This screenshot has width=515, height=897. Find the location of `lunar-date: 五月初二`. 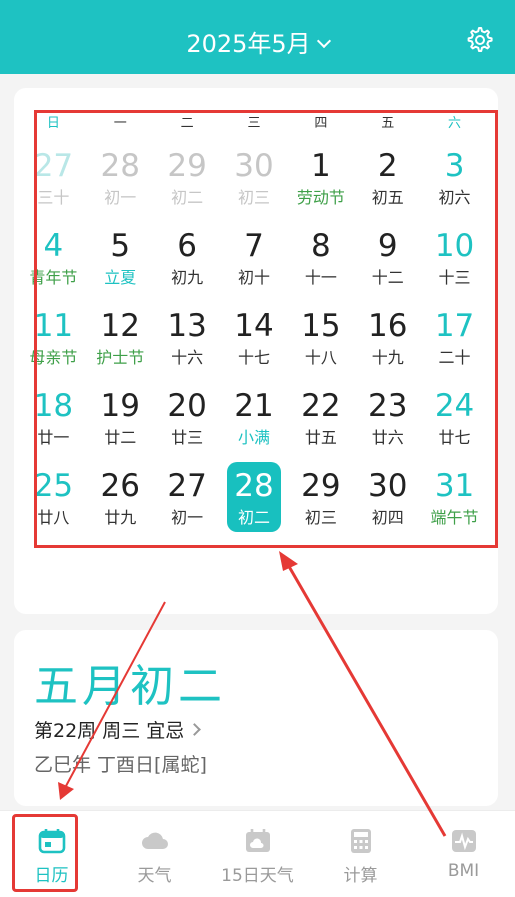

lunar-date: 五月初二 is located at coordinates (130, 686).